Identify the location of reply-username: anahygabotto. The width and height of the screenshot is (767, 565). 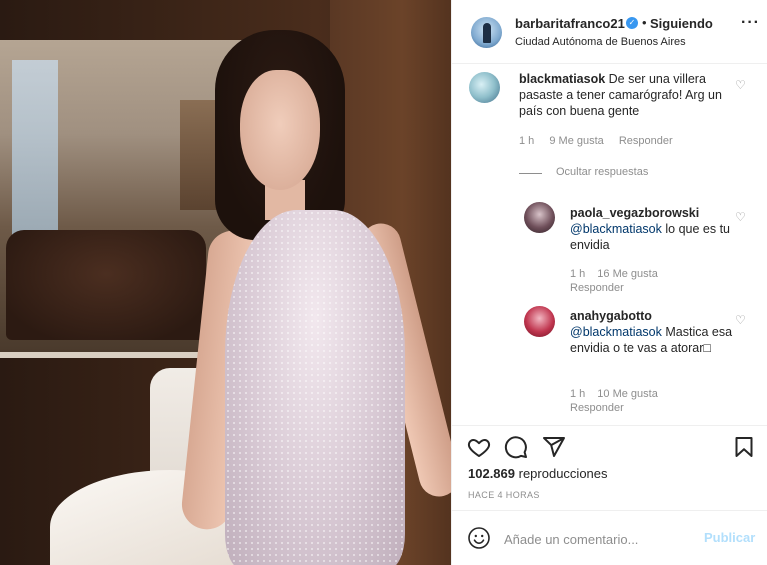
(656, 316).